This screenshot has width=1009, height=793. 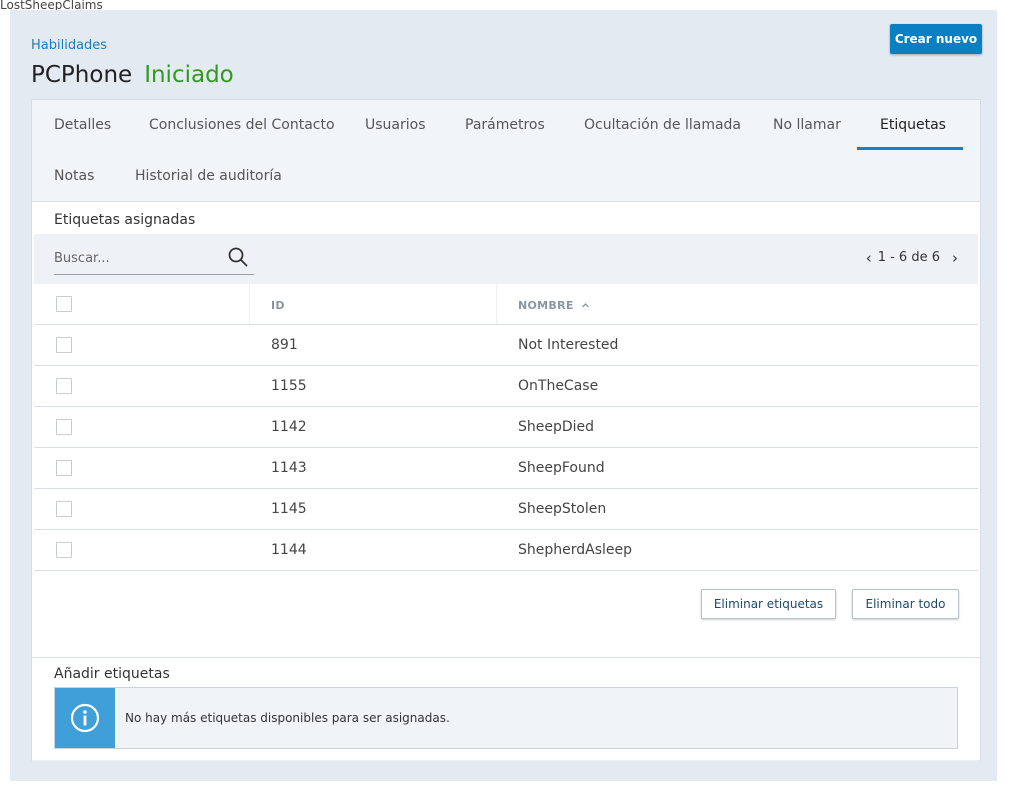 I want to click on table-header: ID NOMBRE, so click(x=506, y=304).